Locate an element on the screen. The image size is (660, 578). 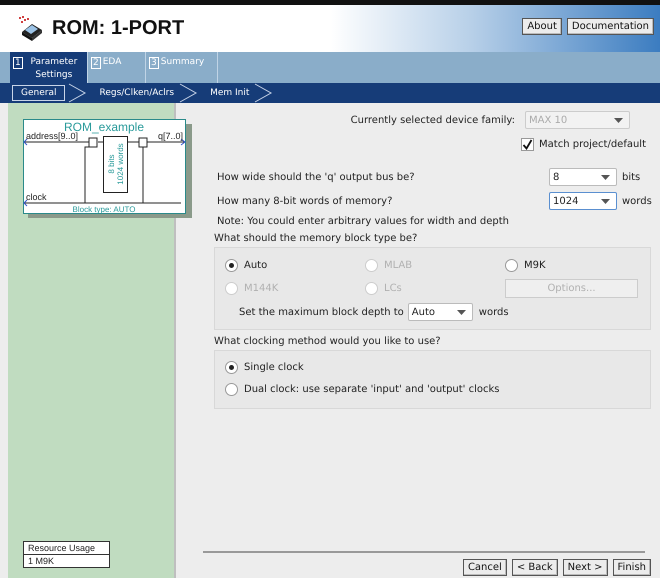
radio-button: M9K is located at coordinates (571, 265).